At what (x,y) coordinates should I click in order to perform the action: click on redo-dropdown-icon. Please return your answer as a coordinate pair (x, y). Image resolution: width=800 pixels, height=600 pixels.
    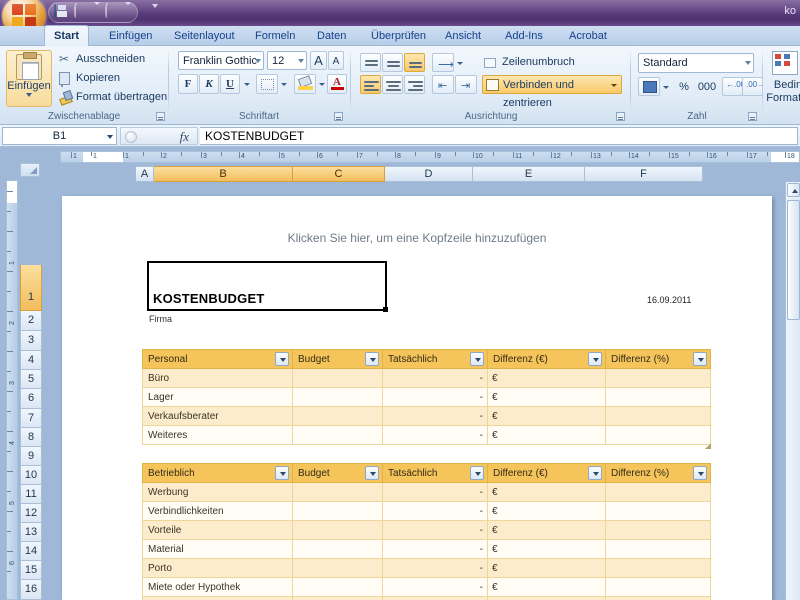
    Looking at the image, I should click on (128, 11).